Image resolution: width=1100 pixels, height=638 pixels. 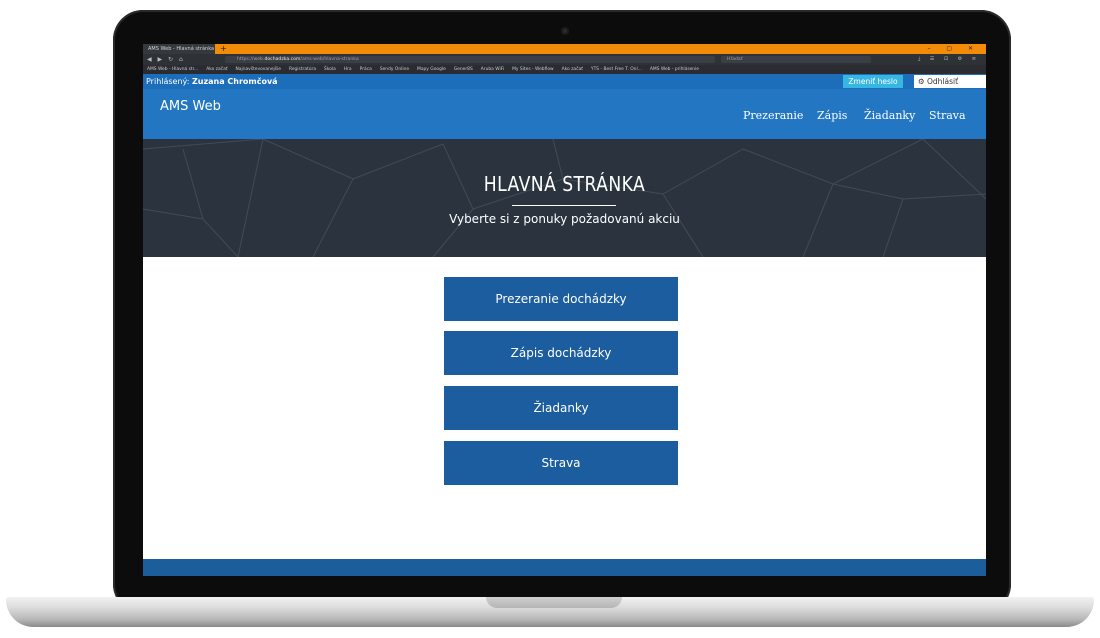 I want to click on main-navbar: AMS Web Prezeranie Zápis Žiadanky Strava, so click(x=564, y=114).